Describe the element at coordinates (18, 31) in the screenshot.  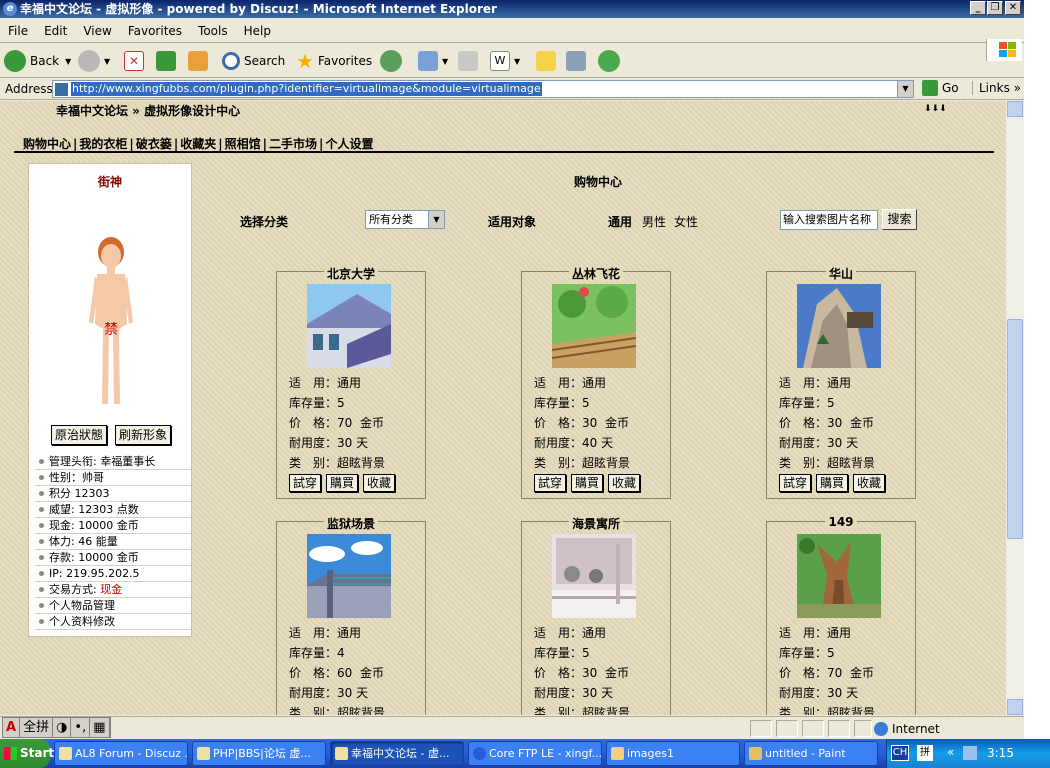
I see `menu-file: File` at that location.